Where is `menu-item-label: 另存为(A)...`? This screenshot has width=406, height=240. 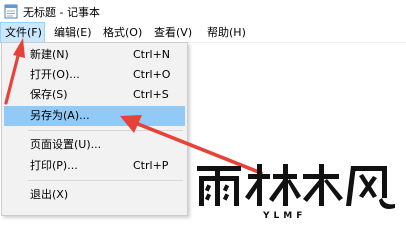 menu-item-label: 另存为(A)... is located at coordinates (60, 115).